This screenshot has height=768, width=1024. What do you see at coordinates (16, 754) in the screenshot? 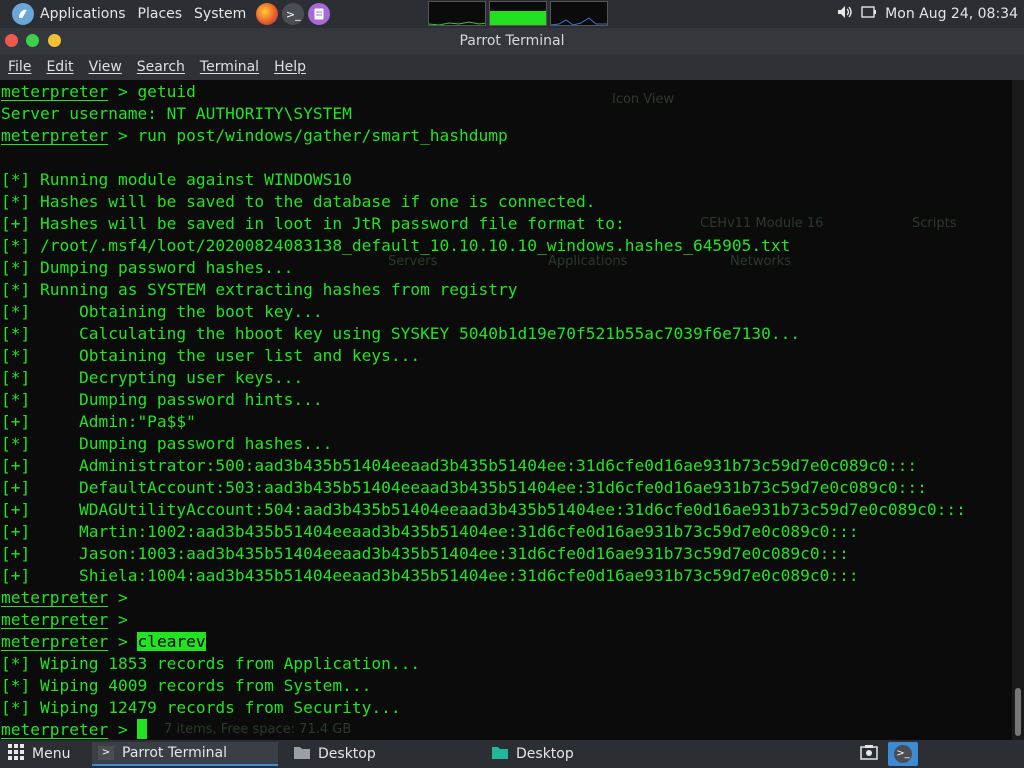
I see `grid-menu-icon` at bounding box center [16, 754].